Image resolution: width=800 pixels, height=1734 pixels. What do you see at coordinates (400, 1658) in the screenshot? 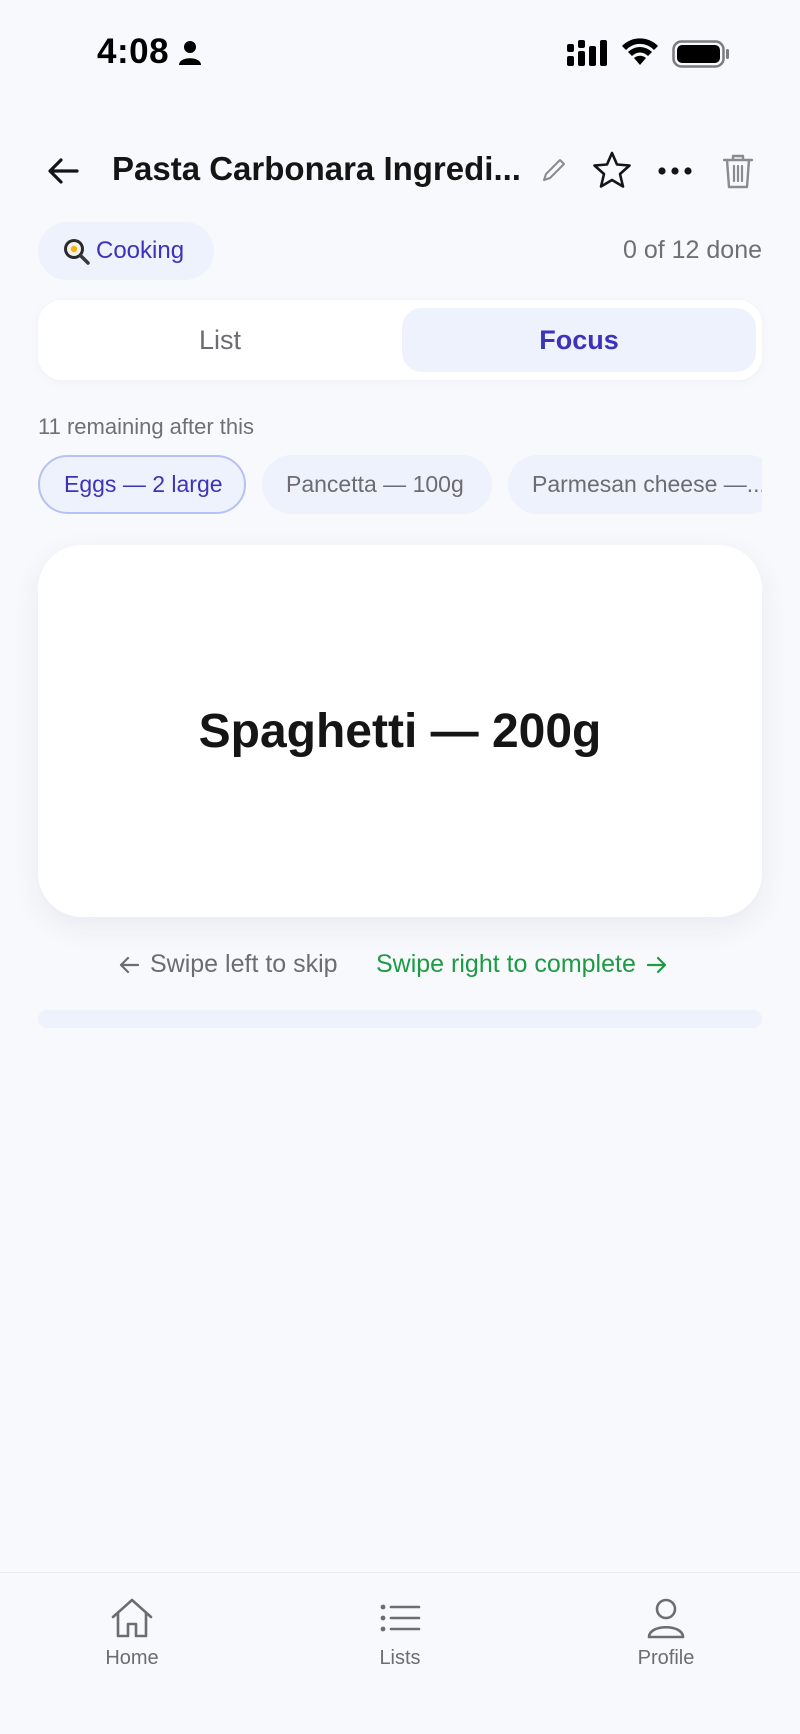
I see `nav-label: Lists` at bounding box center [400, 1658].